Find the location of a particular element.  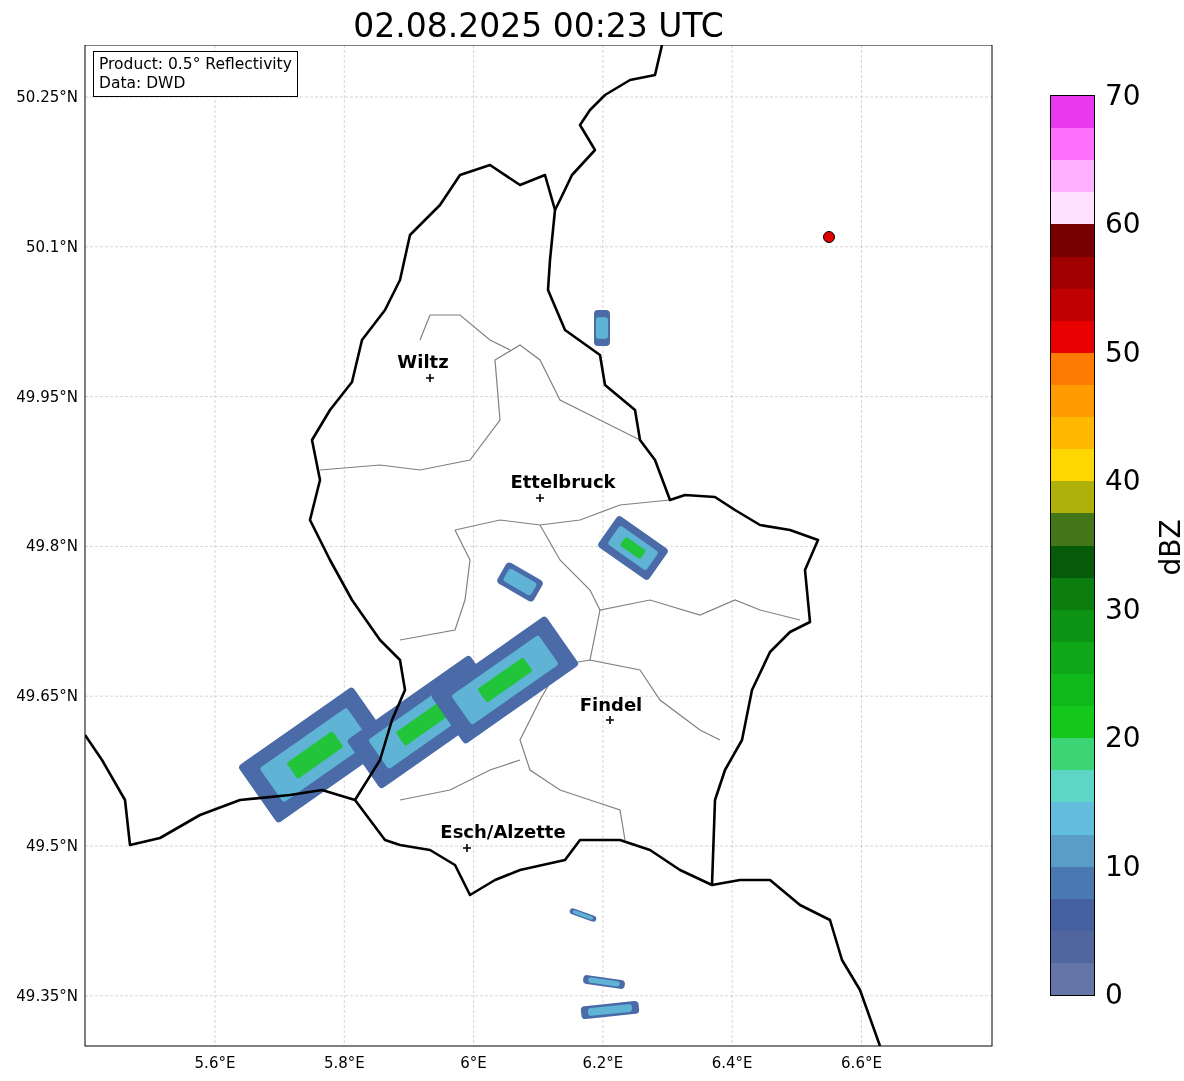

latitude-label: 49.65°N is located at coordinates (47, 696).